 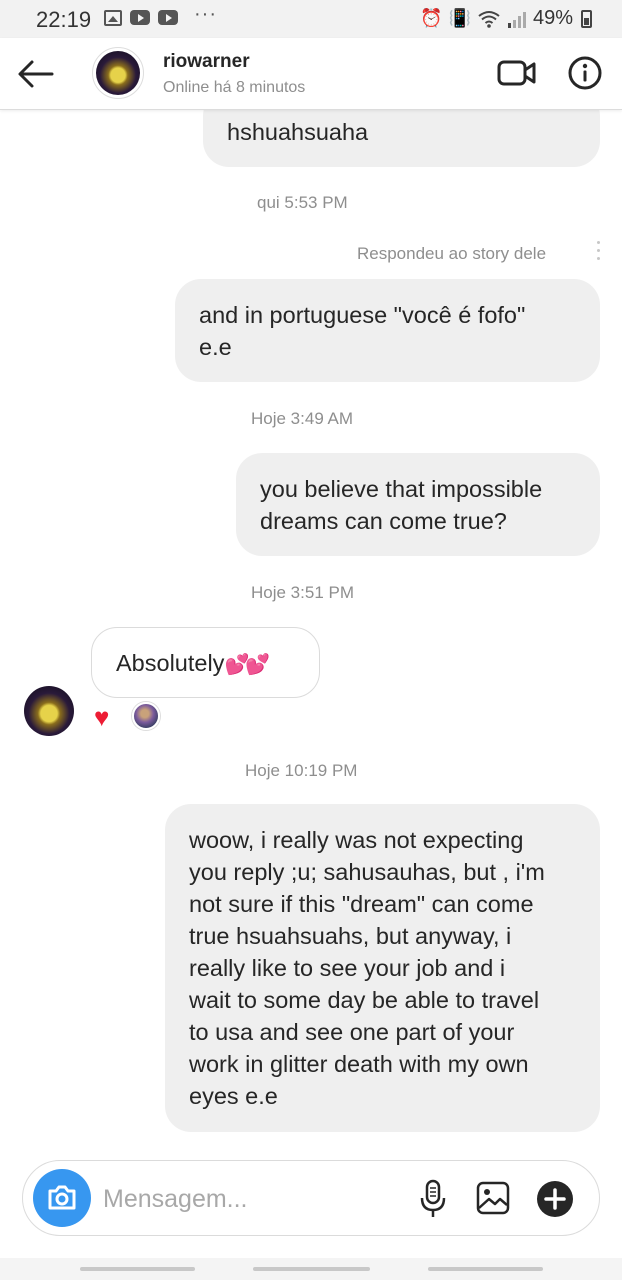 What do you see at coordinates (64, 19) in the screenshot?
I see `status-time: 22:19` at bounding box center [64, 19].